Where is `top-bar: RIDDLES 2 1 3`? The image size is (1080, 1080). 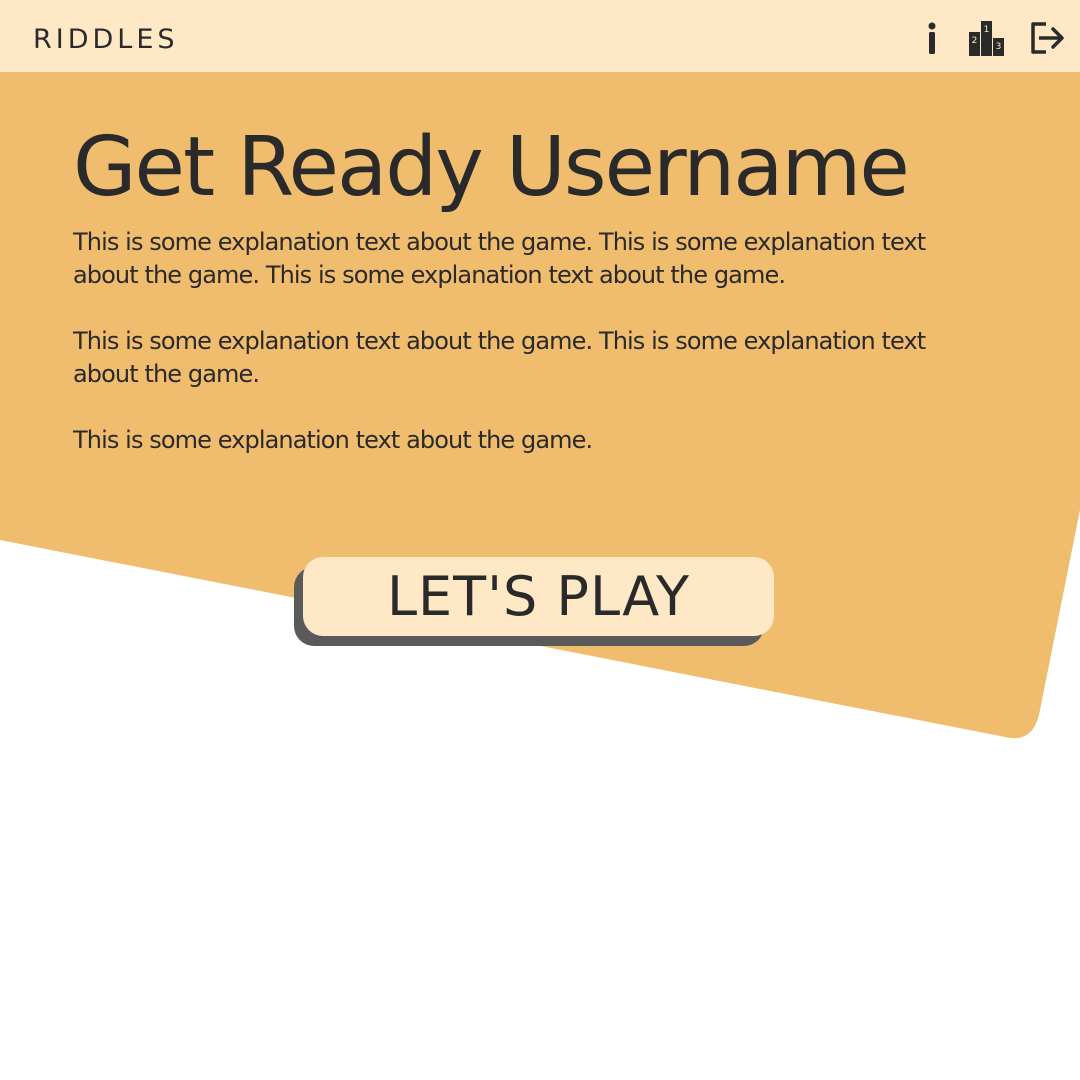 top-bar: RIDDLES 2 1 3 is located at coordinates (540, 36).